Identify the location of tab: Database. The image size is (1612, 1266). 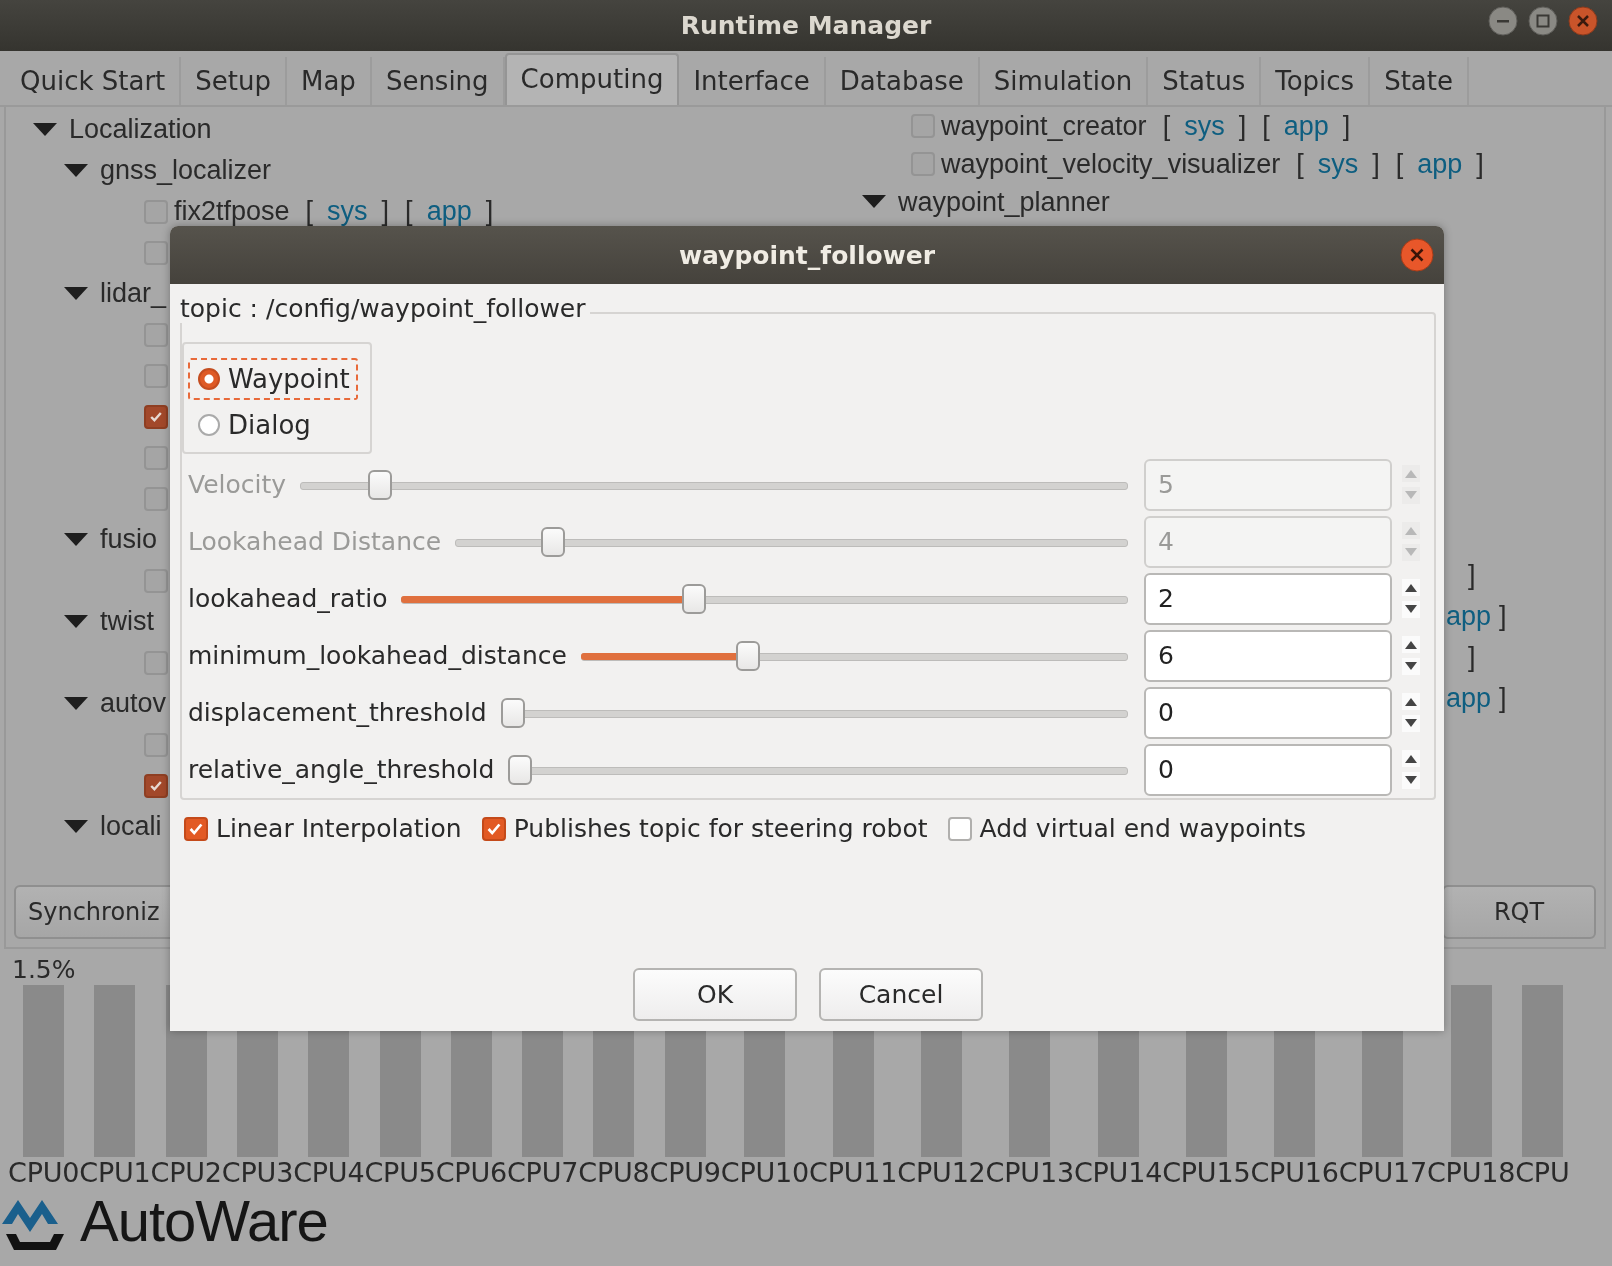
(902, 81).